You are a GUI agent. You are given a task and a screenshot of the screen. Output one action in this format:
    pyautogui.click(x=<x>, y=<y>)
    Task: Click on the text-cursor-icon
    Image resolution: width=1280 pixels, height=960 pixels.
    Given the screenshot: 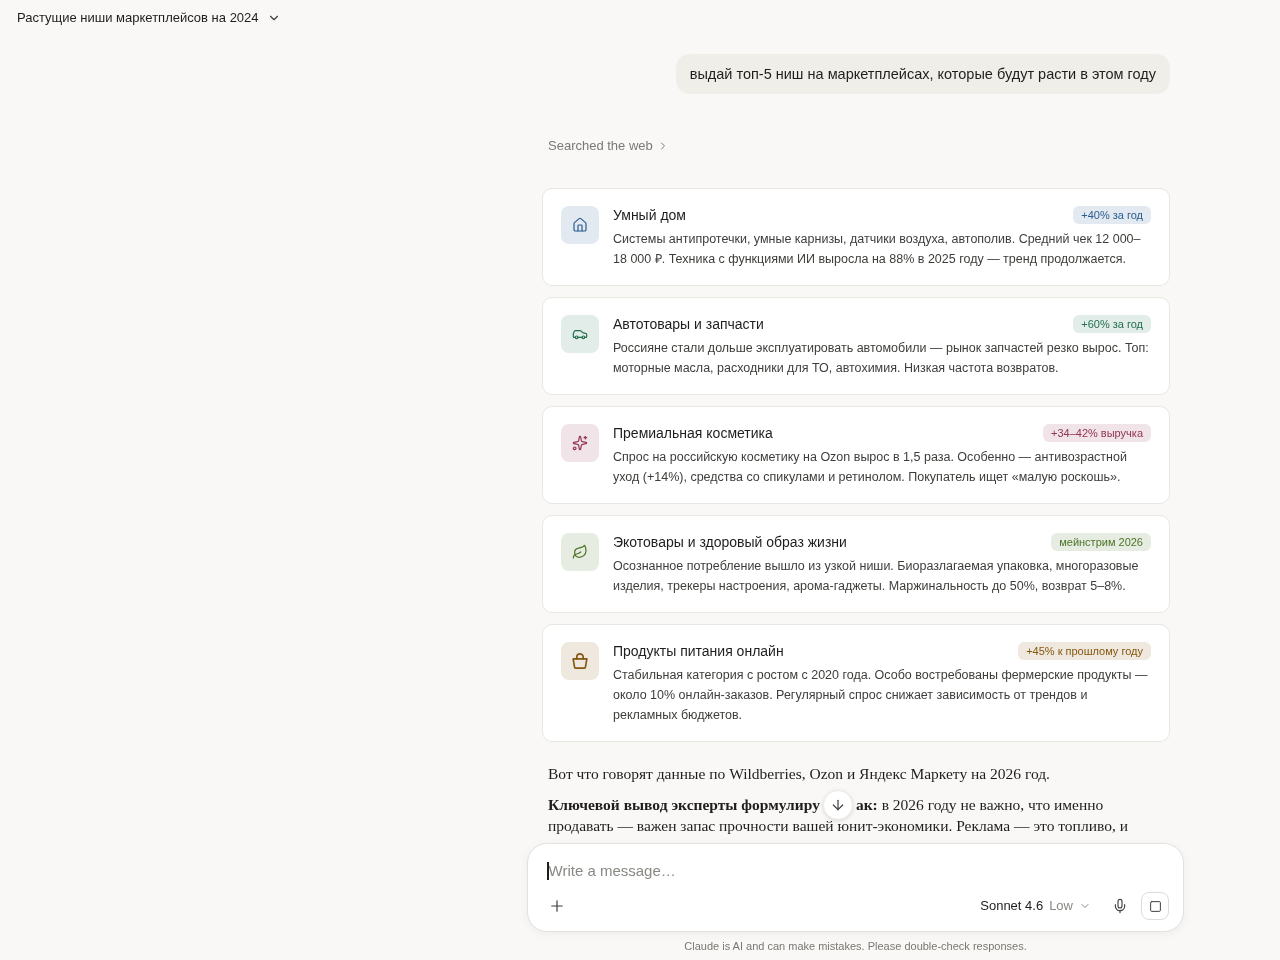 What is the action you would take?
    pyautogui.click(x=548, y=871)
    